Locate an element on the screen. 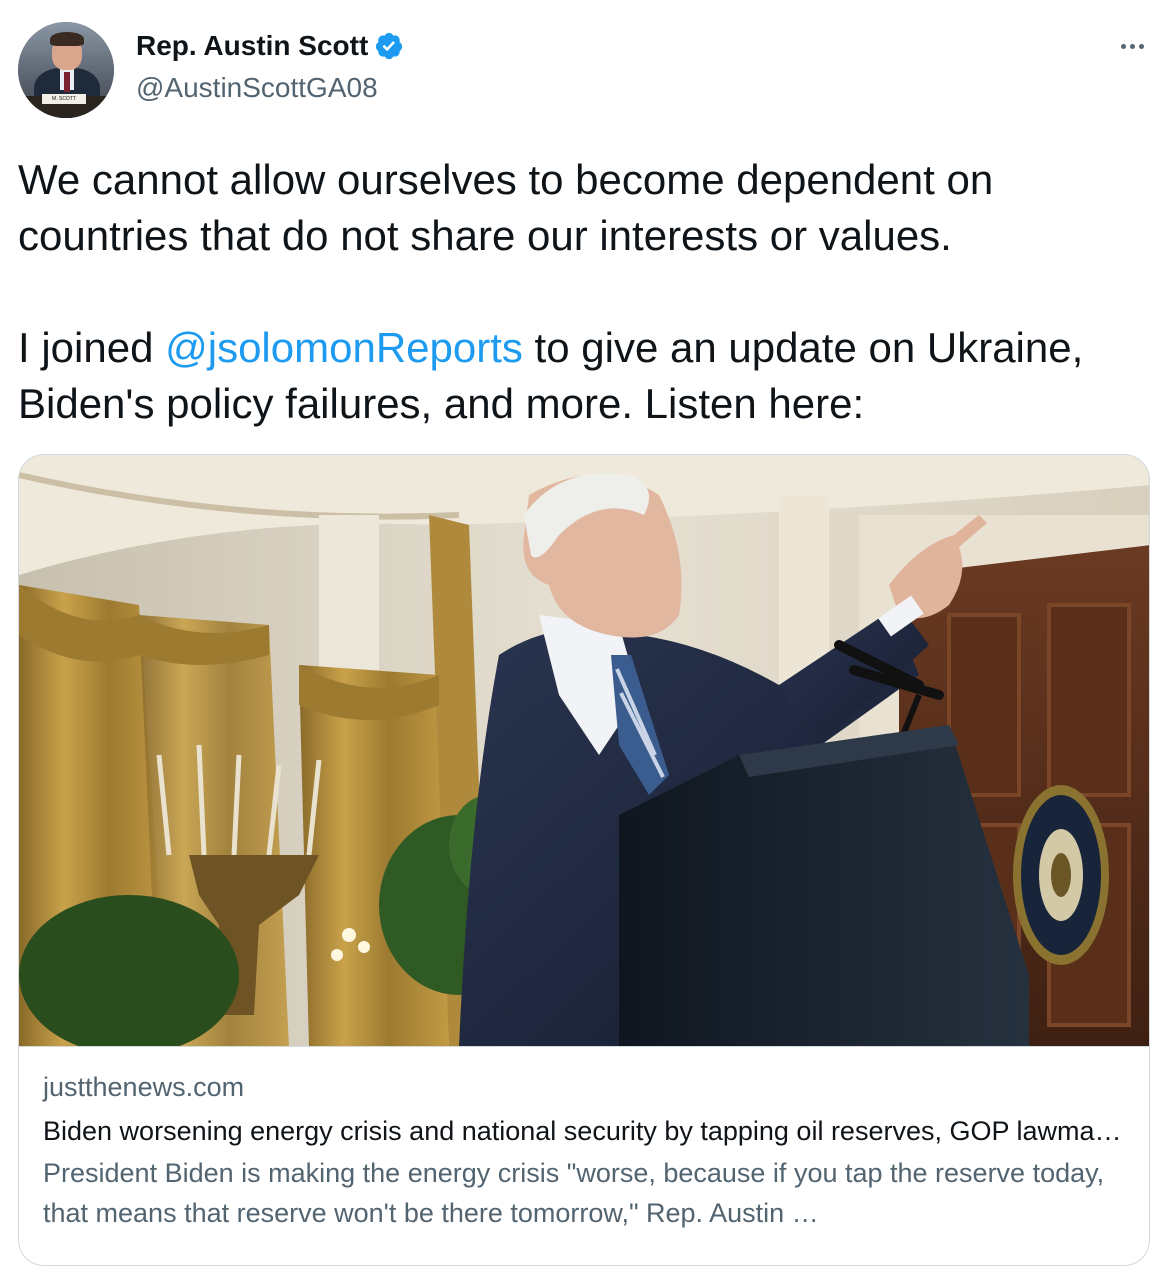 The image size is (1176, 1284). link-domain: justthenews.com is located at coordinates (144, 1087).